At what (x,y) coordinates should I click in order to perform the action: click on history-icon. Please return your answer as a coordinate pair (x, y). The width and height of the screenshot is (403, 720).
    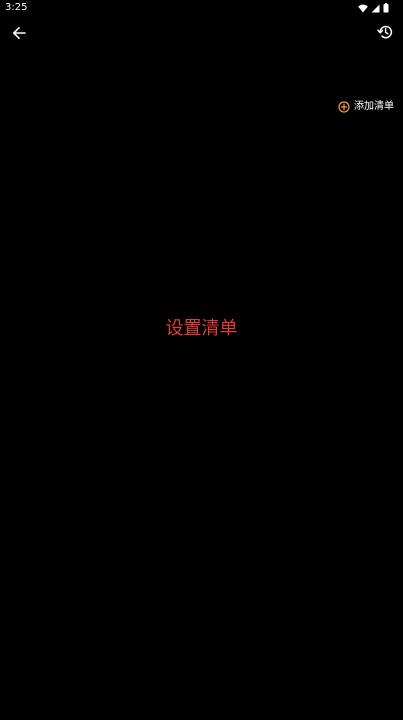
    Looking at the image, I should click on (385, 34).